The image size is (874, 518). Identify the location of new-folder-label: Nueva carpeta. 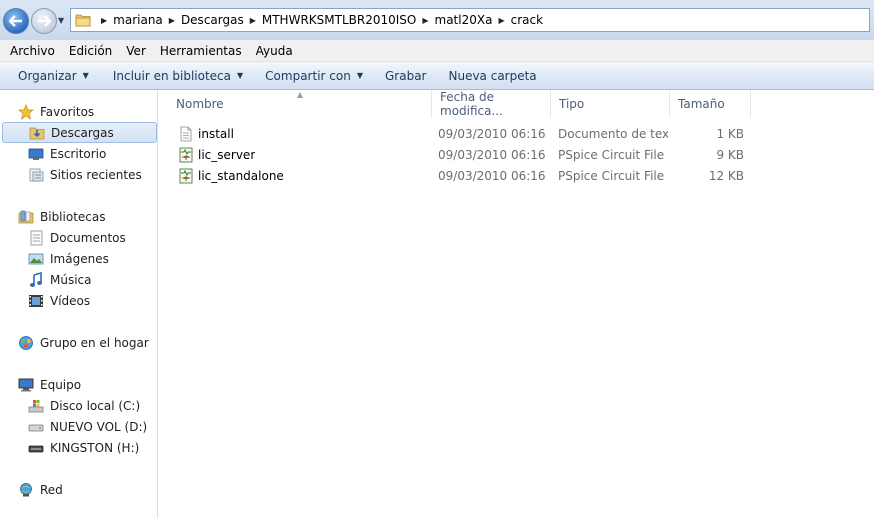
(492, 75).